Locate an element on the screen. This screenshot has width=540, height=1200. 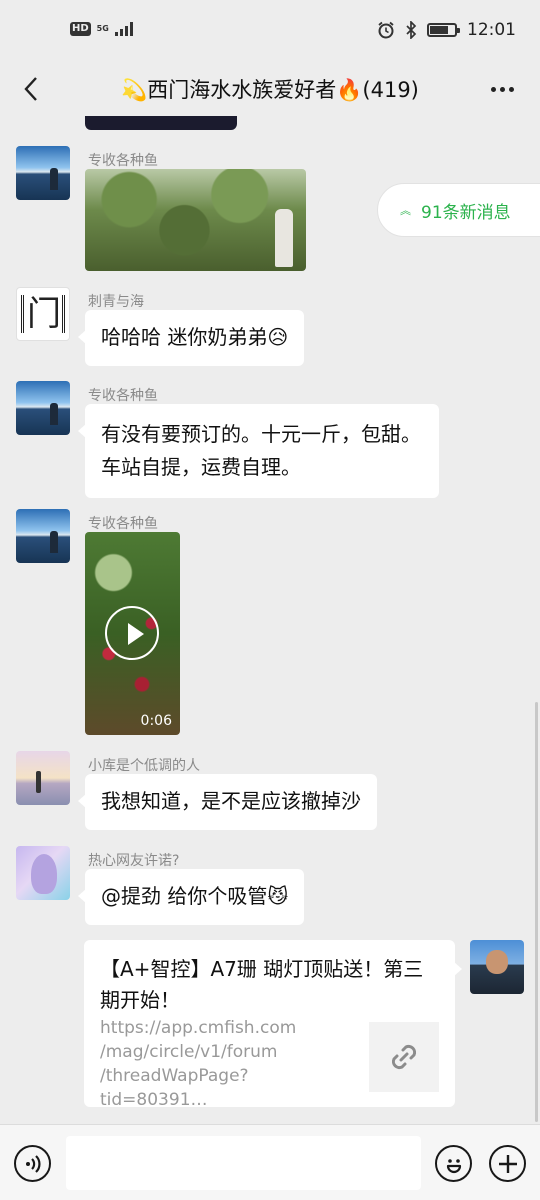
voice-button is located at coordinates (32, 1163).